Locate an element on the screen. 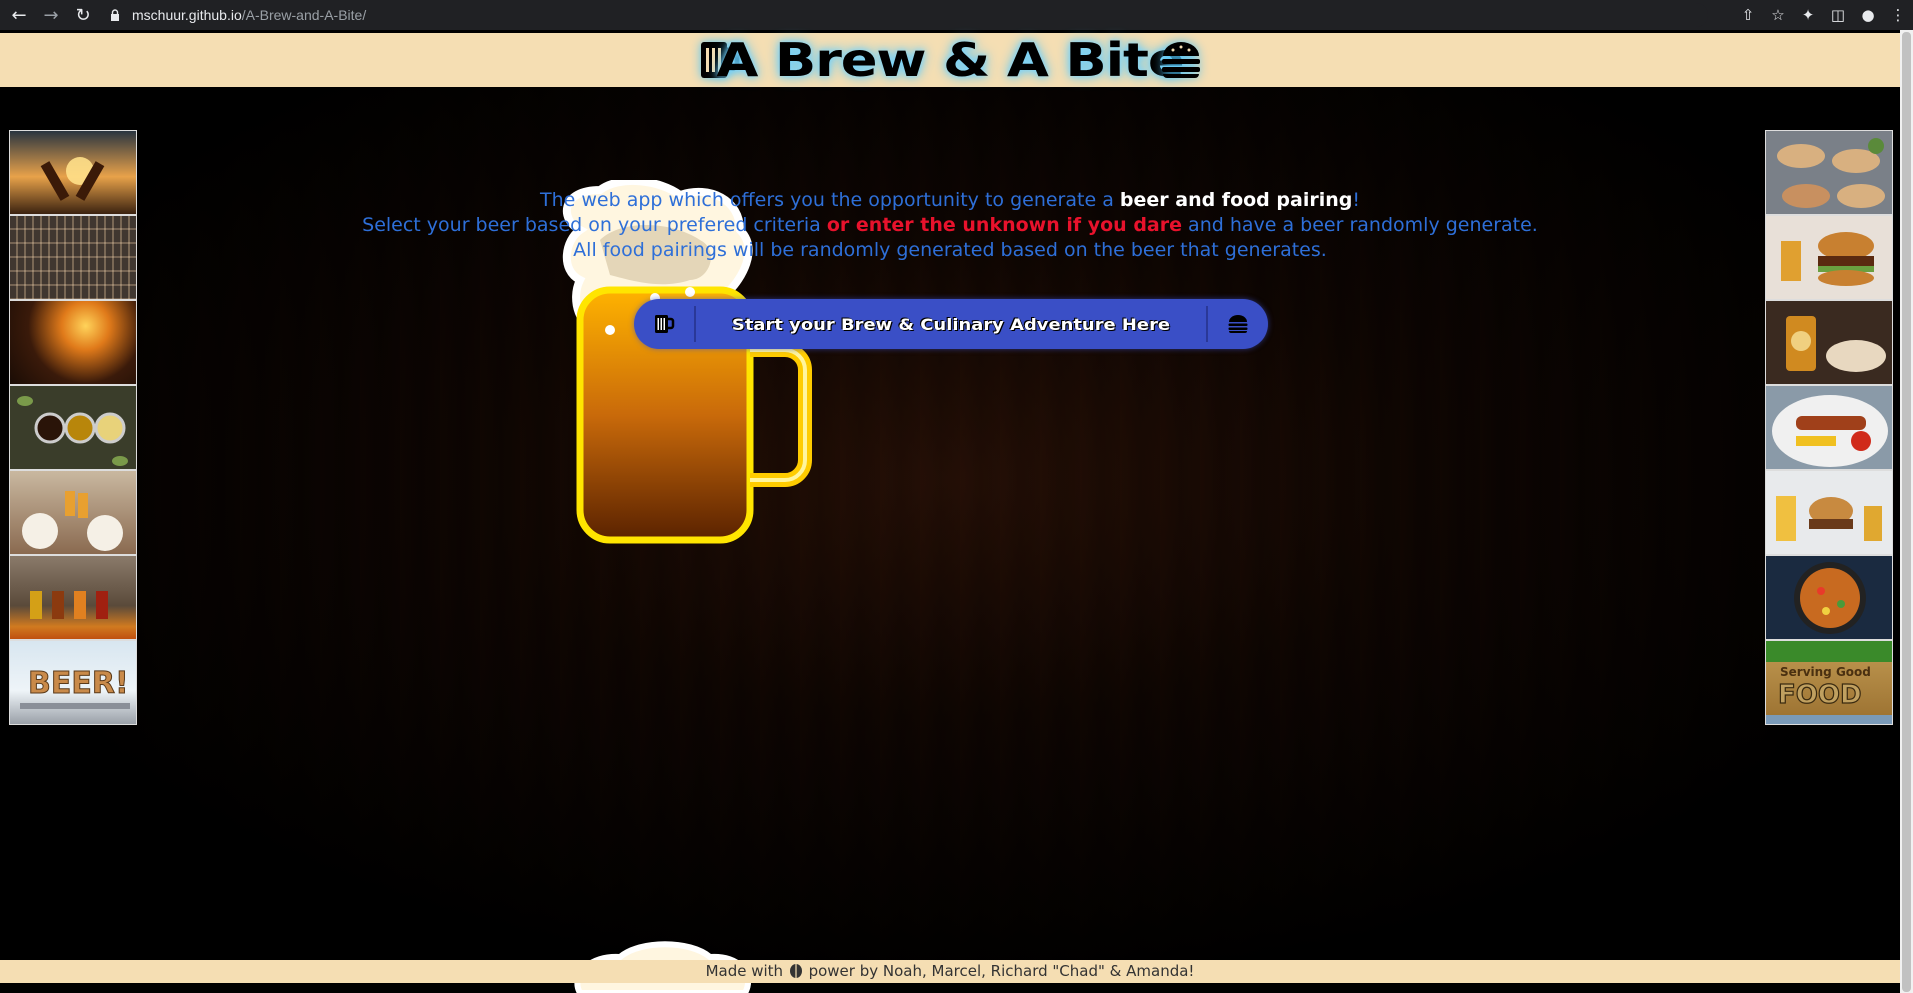 The image size is (1913, 993). scrollbar-thumb is located at coordinates (1906, 512).